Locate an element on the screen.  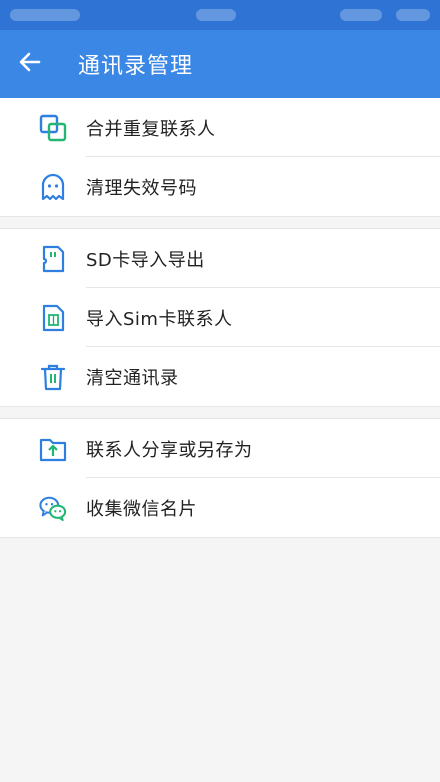
page-title: 通讯录管理 is located at coordinates (136, 66).